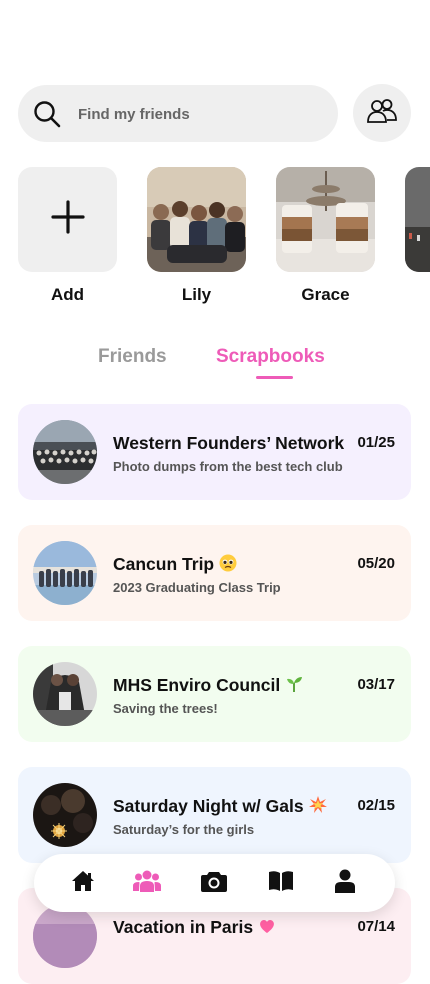  I want to click on scrapbook-title: Cancun Trip, so click(231, 565).